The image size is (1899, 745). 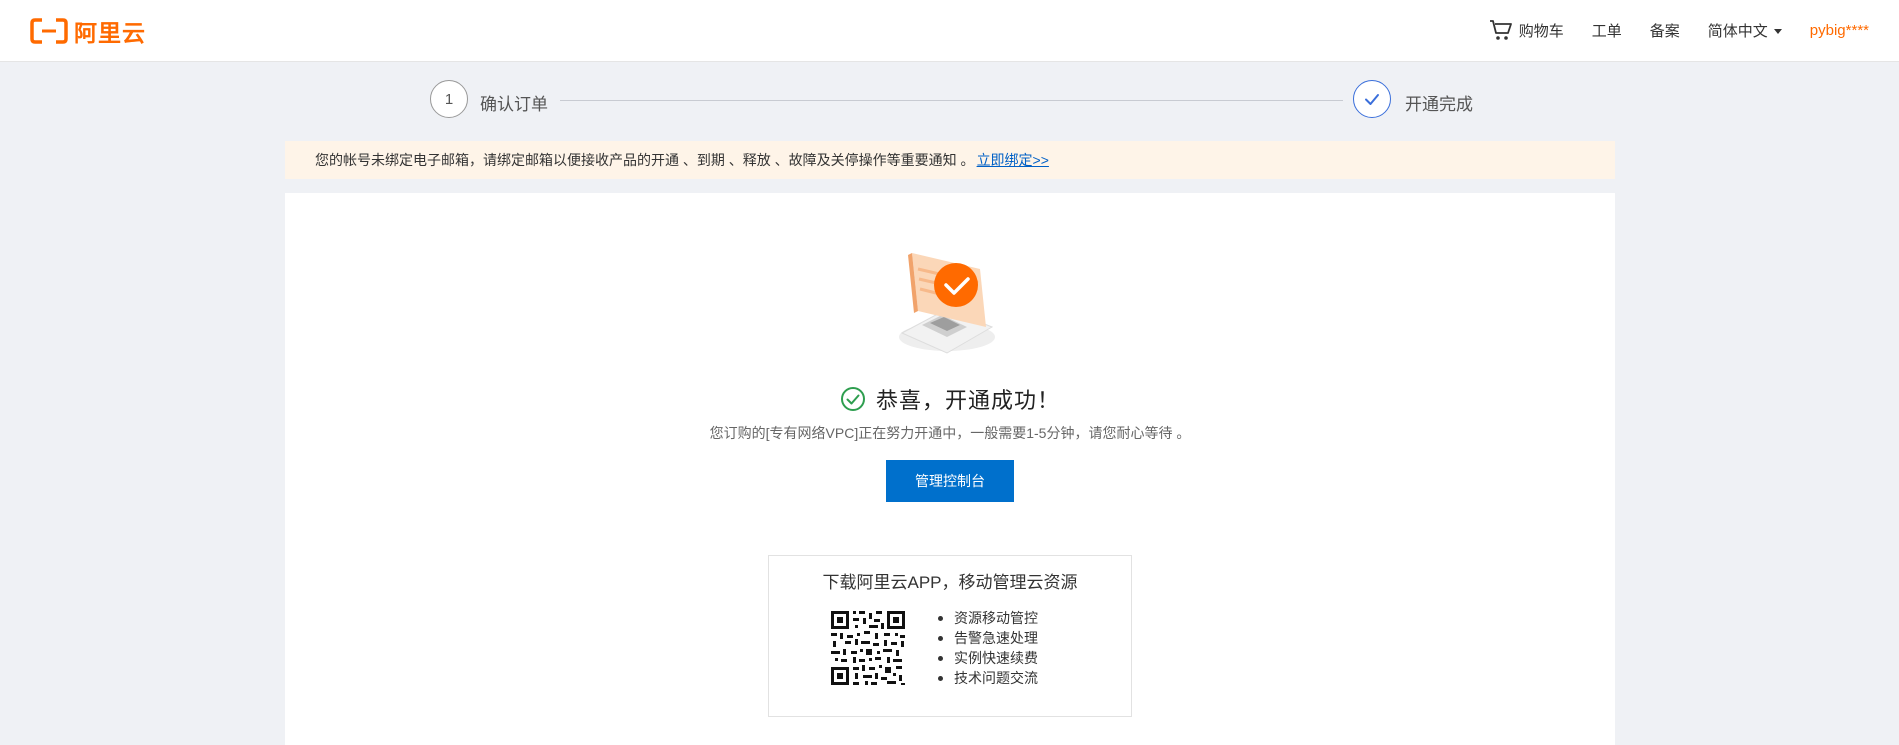 I want to click on step-1-circle: 1, so click(x=449, y=99).